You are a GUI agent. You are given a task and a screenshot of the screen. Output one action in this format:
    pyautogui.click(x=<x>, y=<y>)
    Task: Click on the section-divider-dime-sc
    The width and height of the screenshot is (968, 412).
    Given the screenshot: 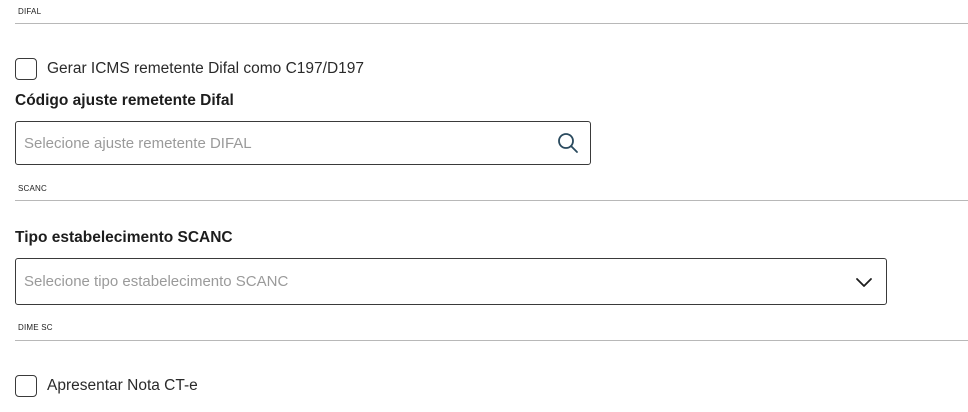 What is the action you would take?
    pyautogui.click(x=491, y=340)
    